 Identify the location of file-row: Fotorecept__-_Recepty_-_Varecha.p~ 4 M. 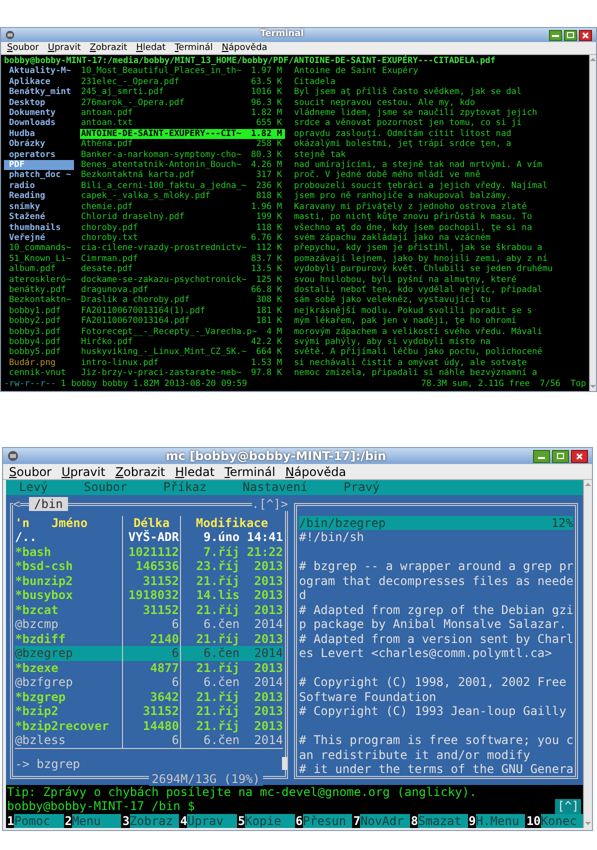
(182, 331).